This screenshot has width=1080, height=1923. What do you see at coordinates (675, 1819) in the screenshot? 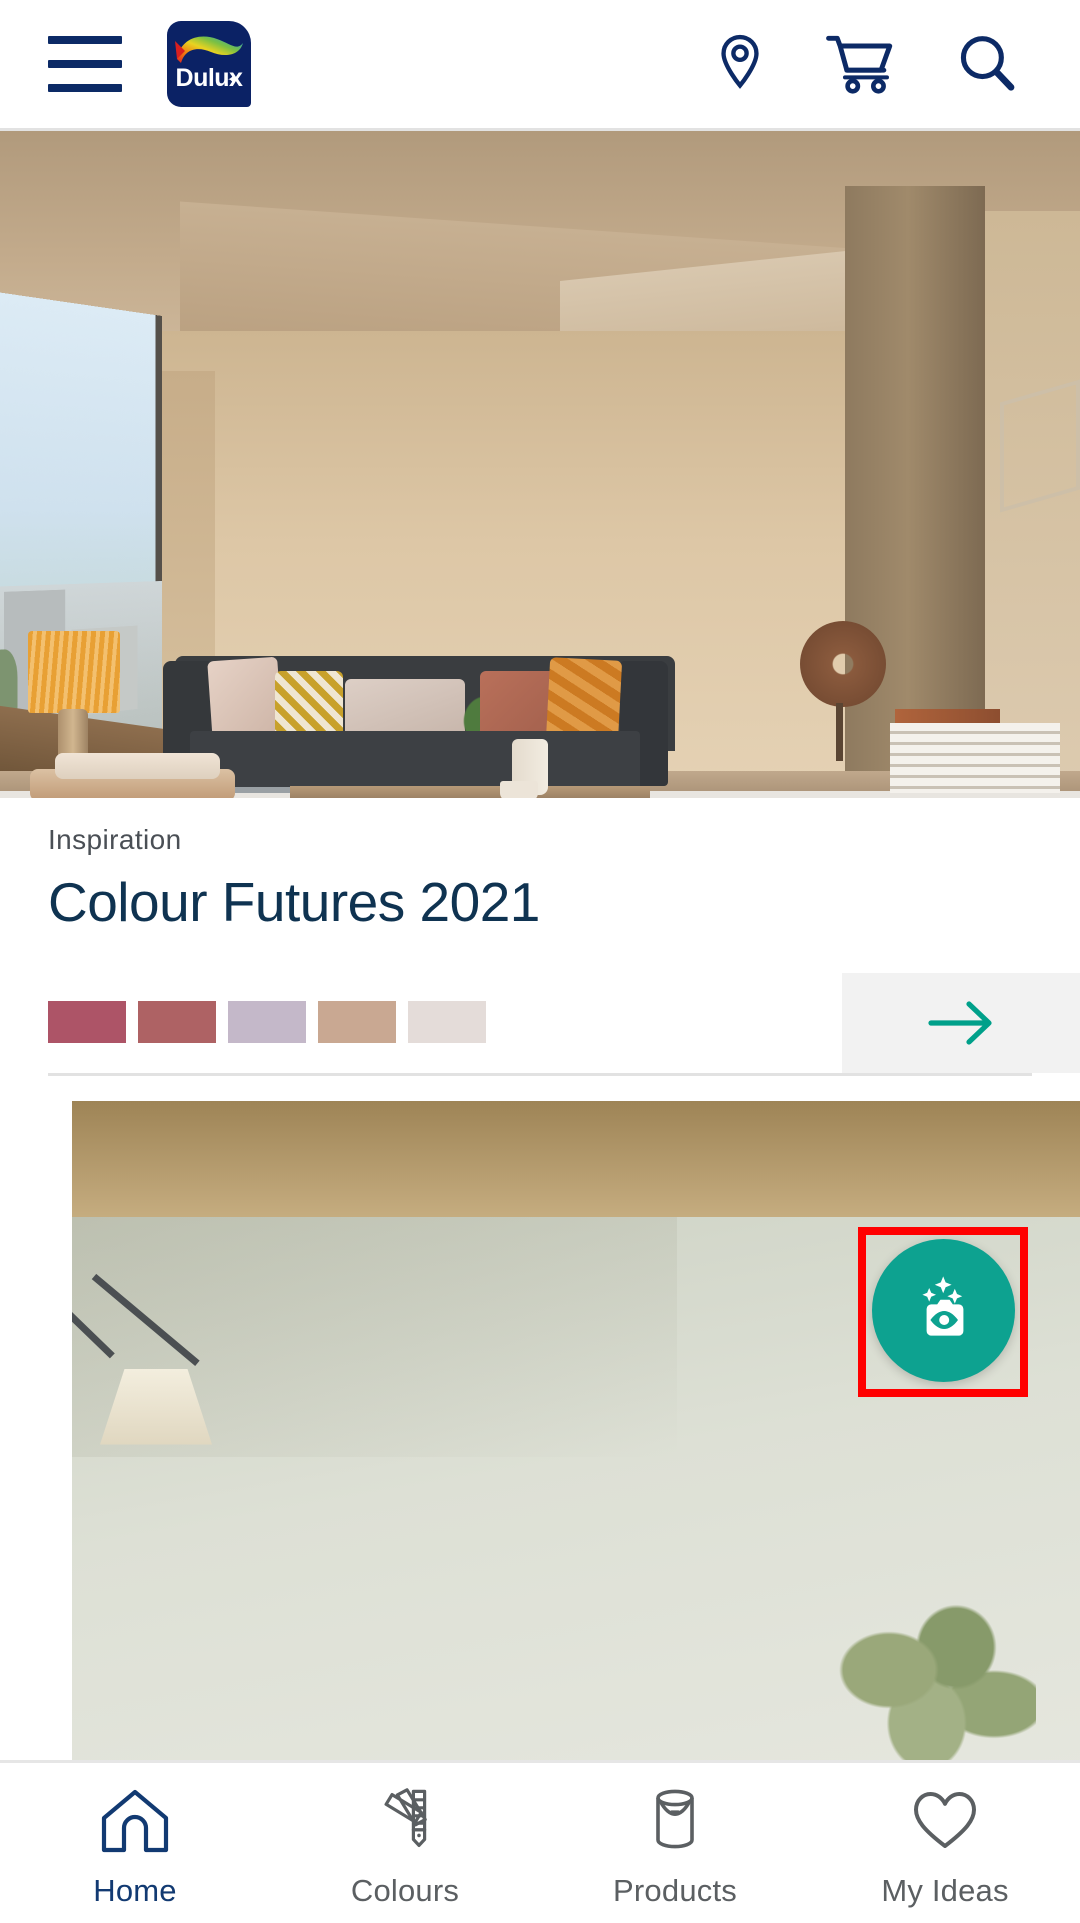
I see `paint-can-icon` at bounding box center [675, 1819].